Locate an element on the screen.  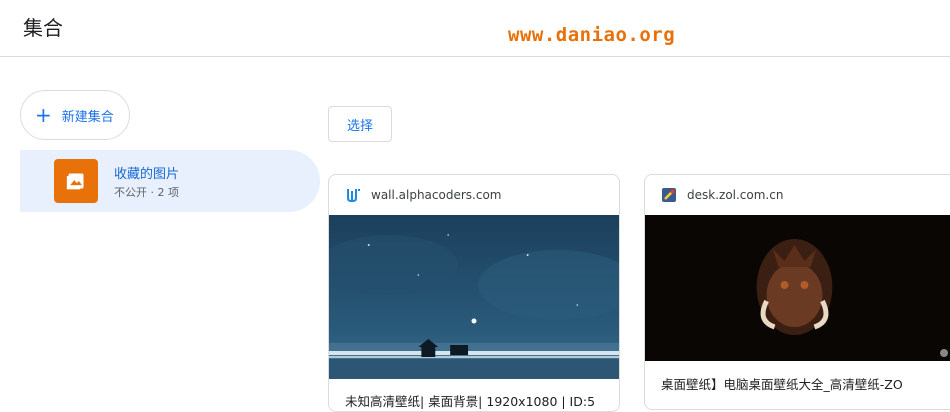
photo-icon is located at coordinates (75, 181).